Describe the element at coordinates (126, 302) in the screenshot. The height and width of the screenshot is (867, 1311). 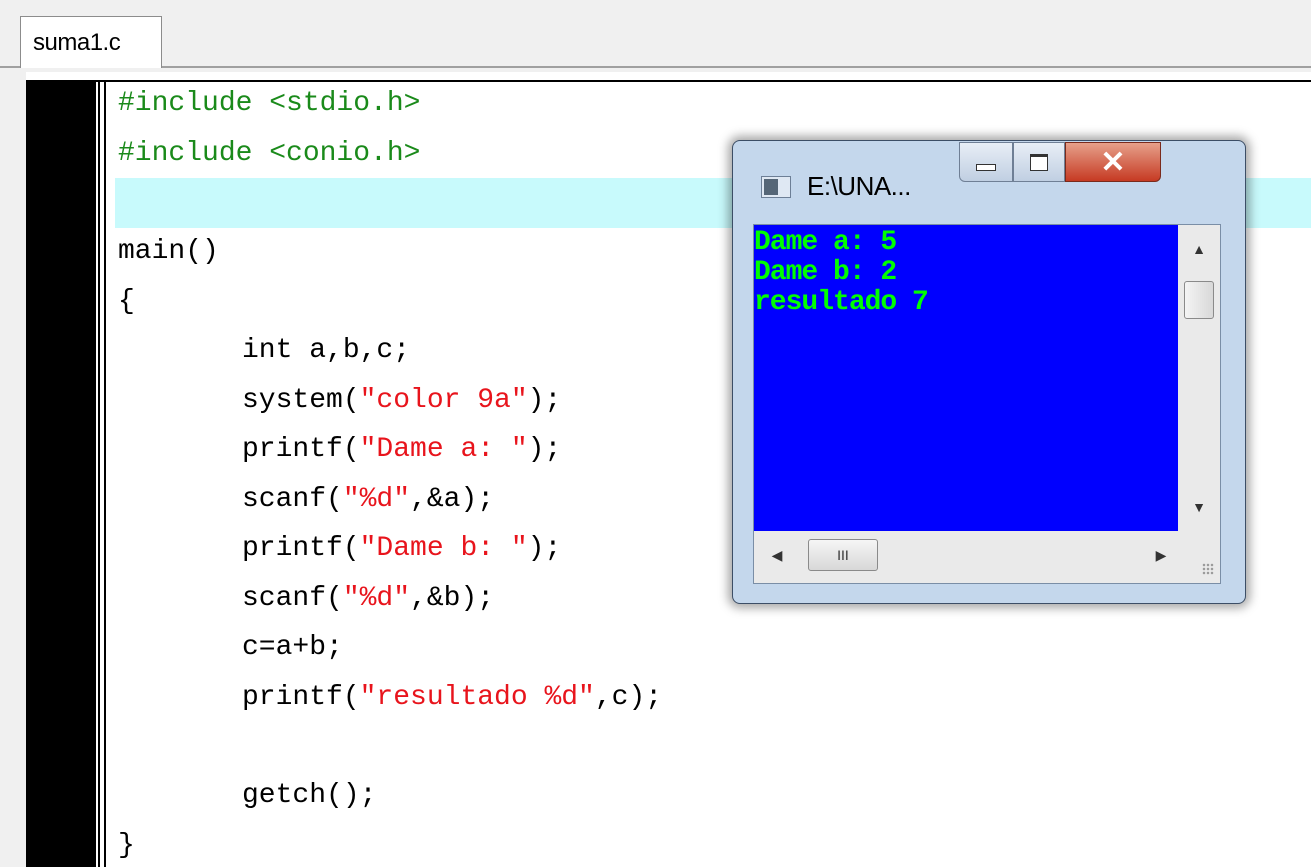
I see `code-line-open-brace: {` at that location.